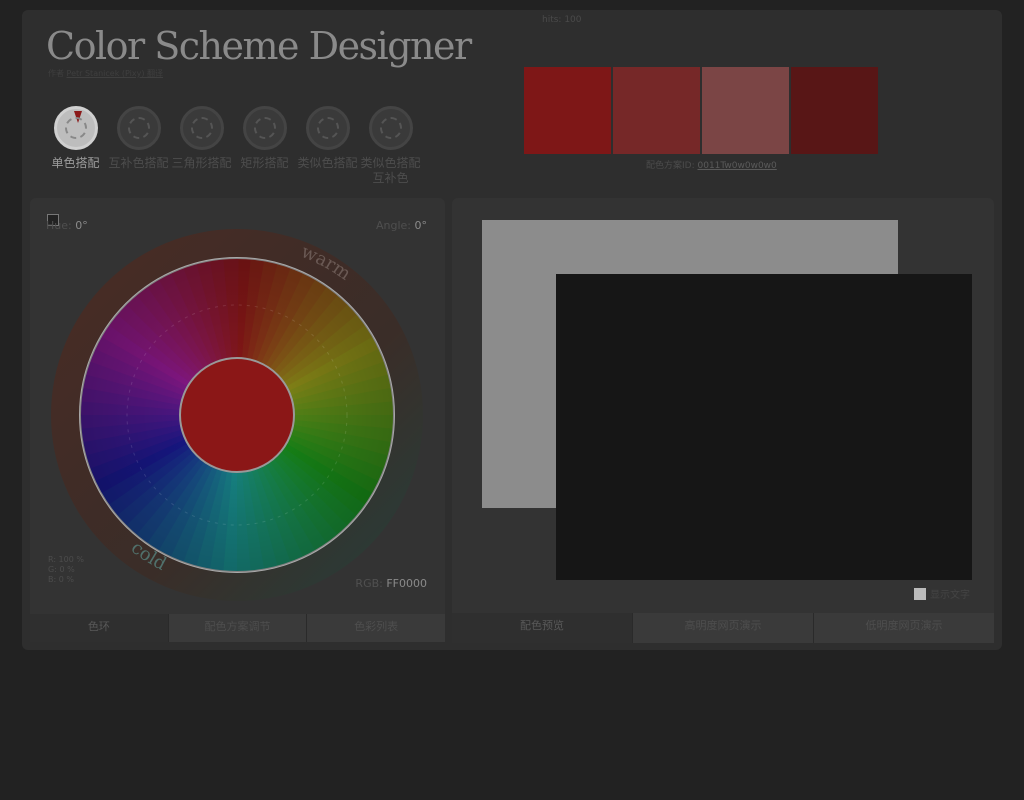 This screenshot has width=1024, height=800. Describe the element at coordinates (99, 628) in the screenshot. I see `tab-color-wheel: 色环` at that location.